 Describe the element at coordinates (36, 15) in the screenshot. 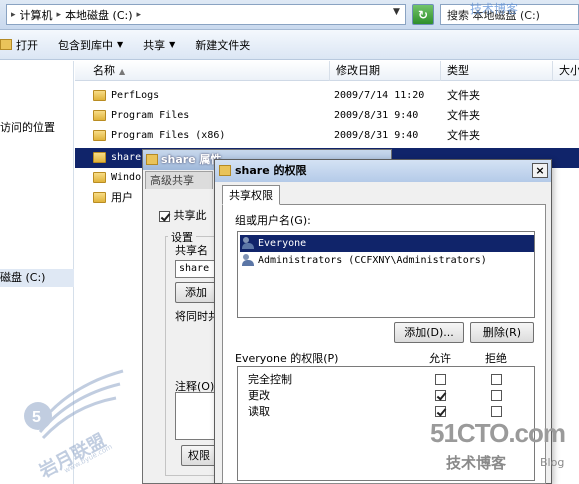

I see `breadcrumb-computer: 计算机` at that location.